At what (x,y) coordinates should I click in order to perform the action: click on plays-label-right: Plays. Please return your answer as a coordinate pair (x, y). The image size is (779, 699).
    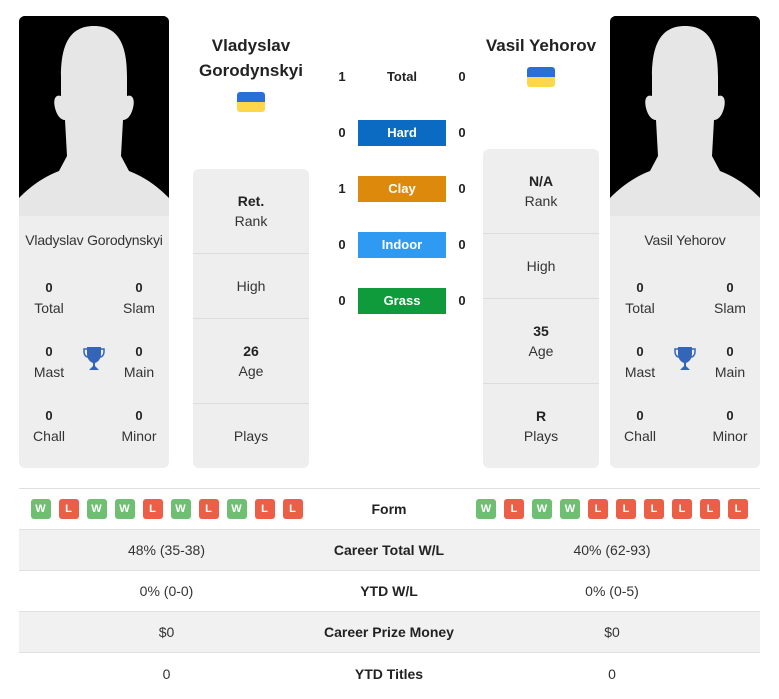
    Looking at the image, I should click on (541, 436).